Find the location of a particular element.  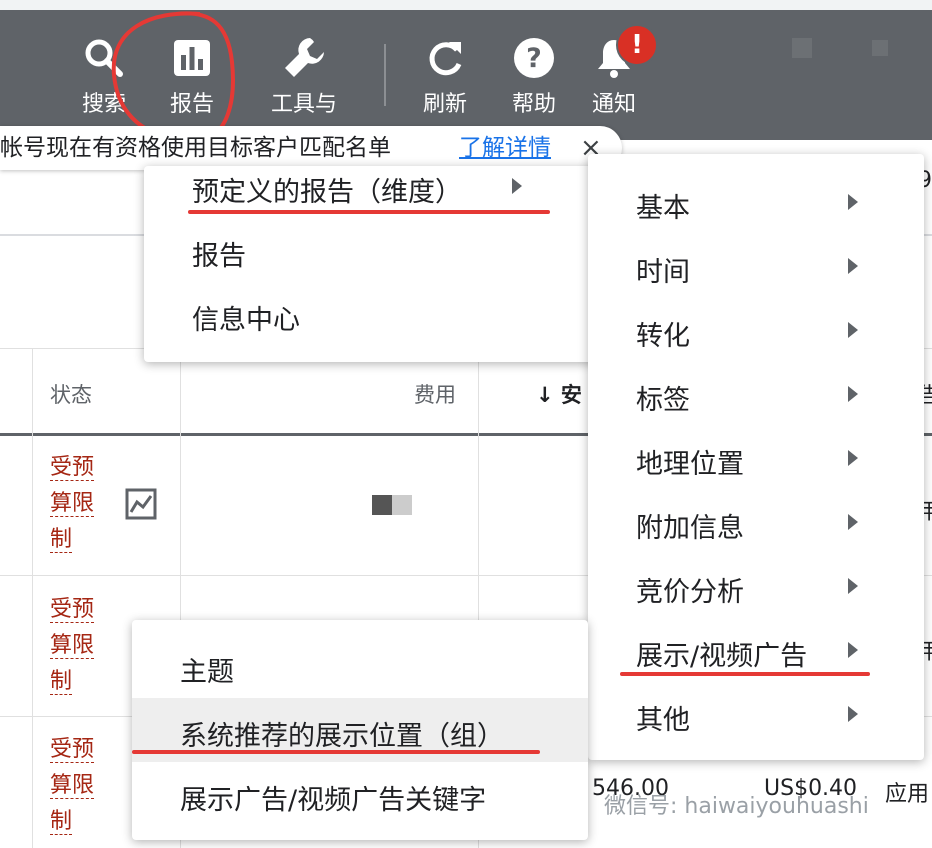

display-menu: 主题 系统推荐的展示位置（组） 展示广告/视频广告关键字 is located at coordinates (360, 730).